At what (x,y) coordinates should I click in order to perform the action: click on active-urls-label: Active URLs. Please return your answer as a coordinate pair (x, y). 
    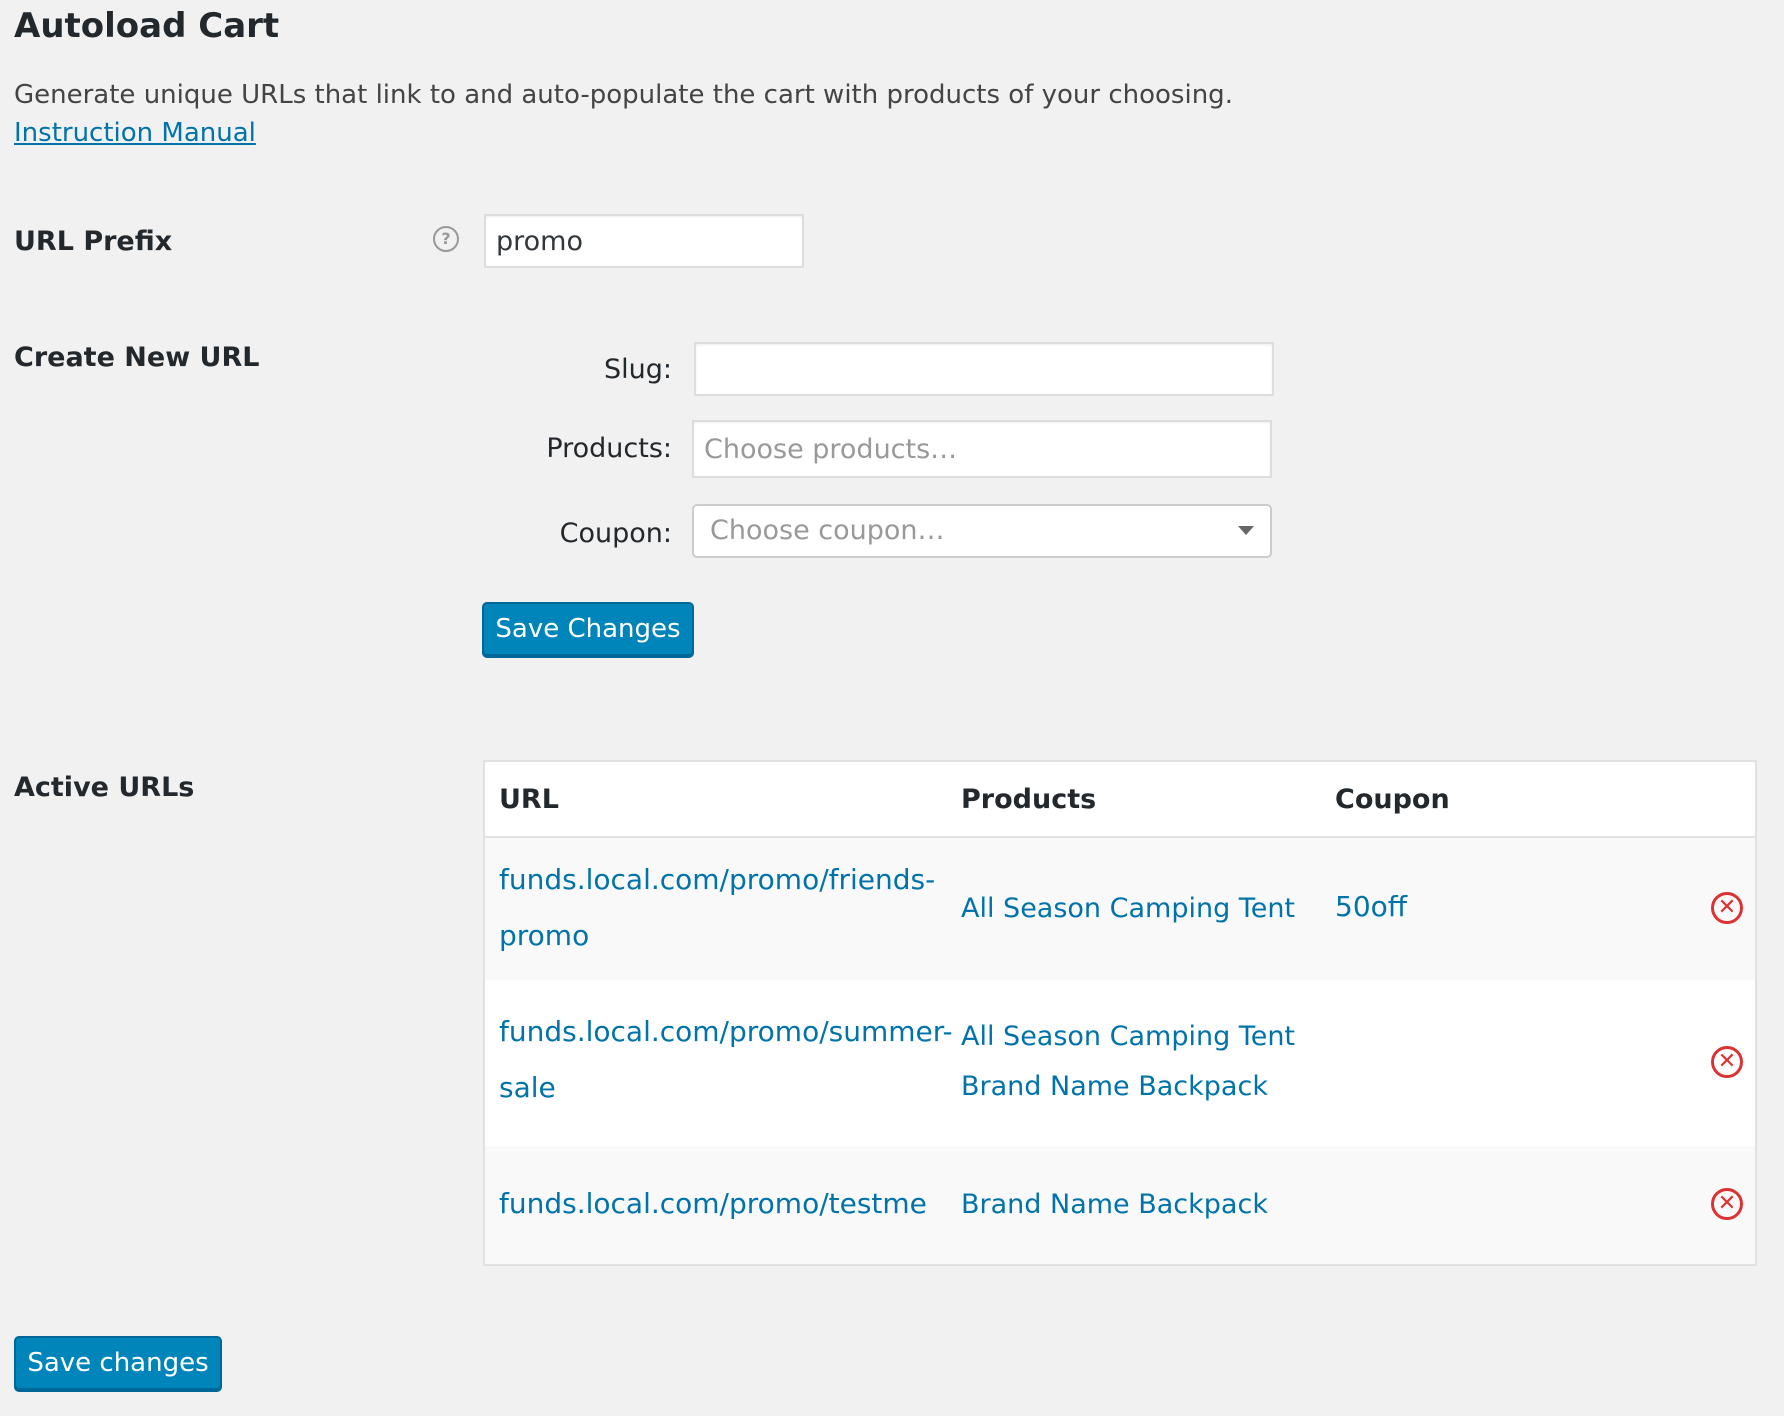
    Looking at the image, I should click on (104, 787).